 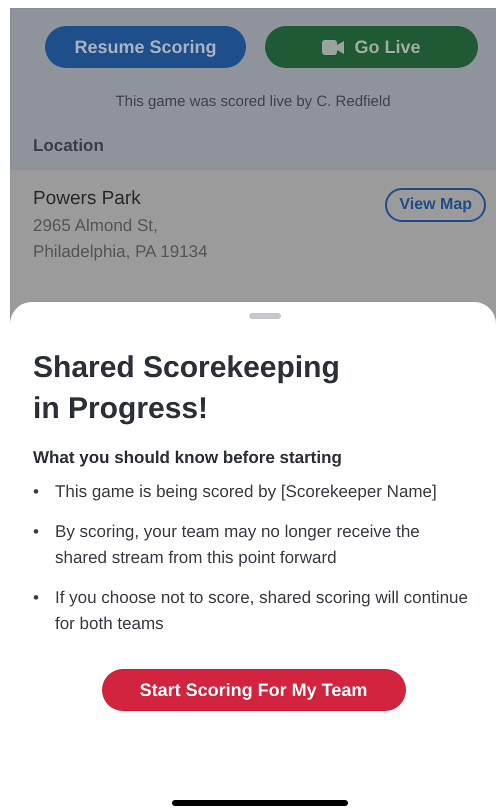 What do you see at coordinates (264, 316) in the screenshot?
I see `drag-handle` at bounding box center [264, 316].